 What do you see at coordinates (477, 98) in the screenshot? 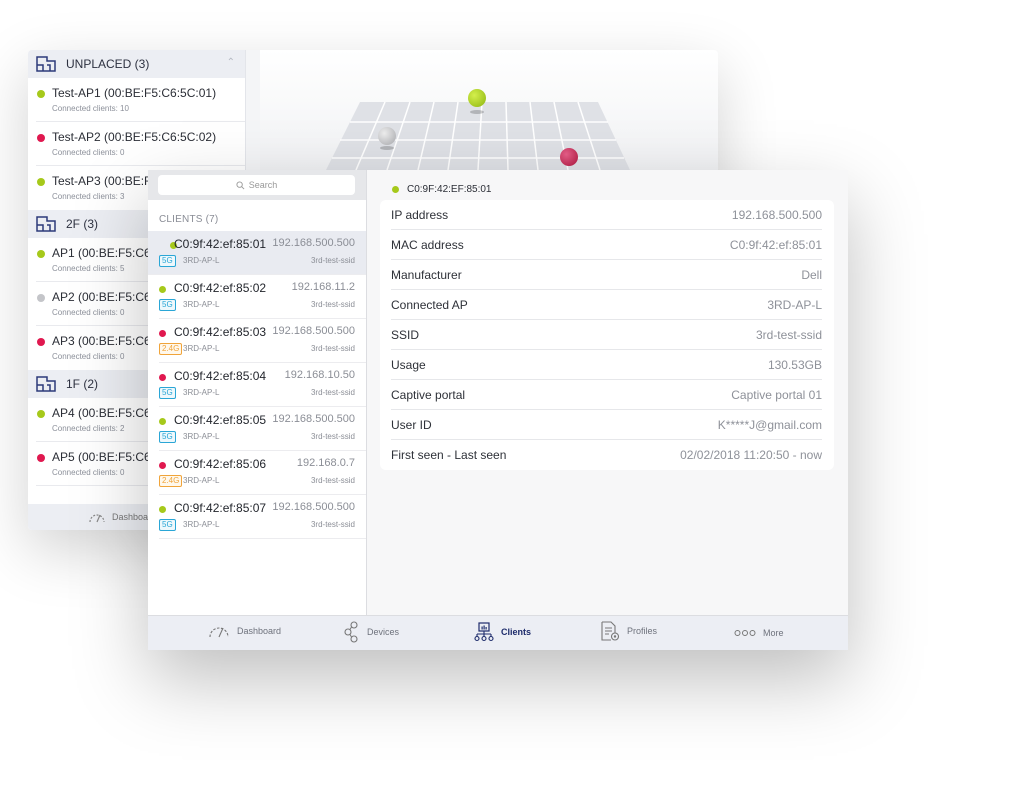
I see `map-marker-online` at bounding box center [477, 98].